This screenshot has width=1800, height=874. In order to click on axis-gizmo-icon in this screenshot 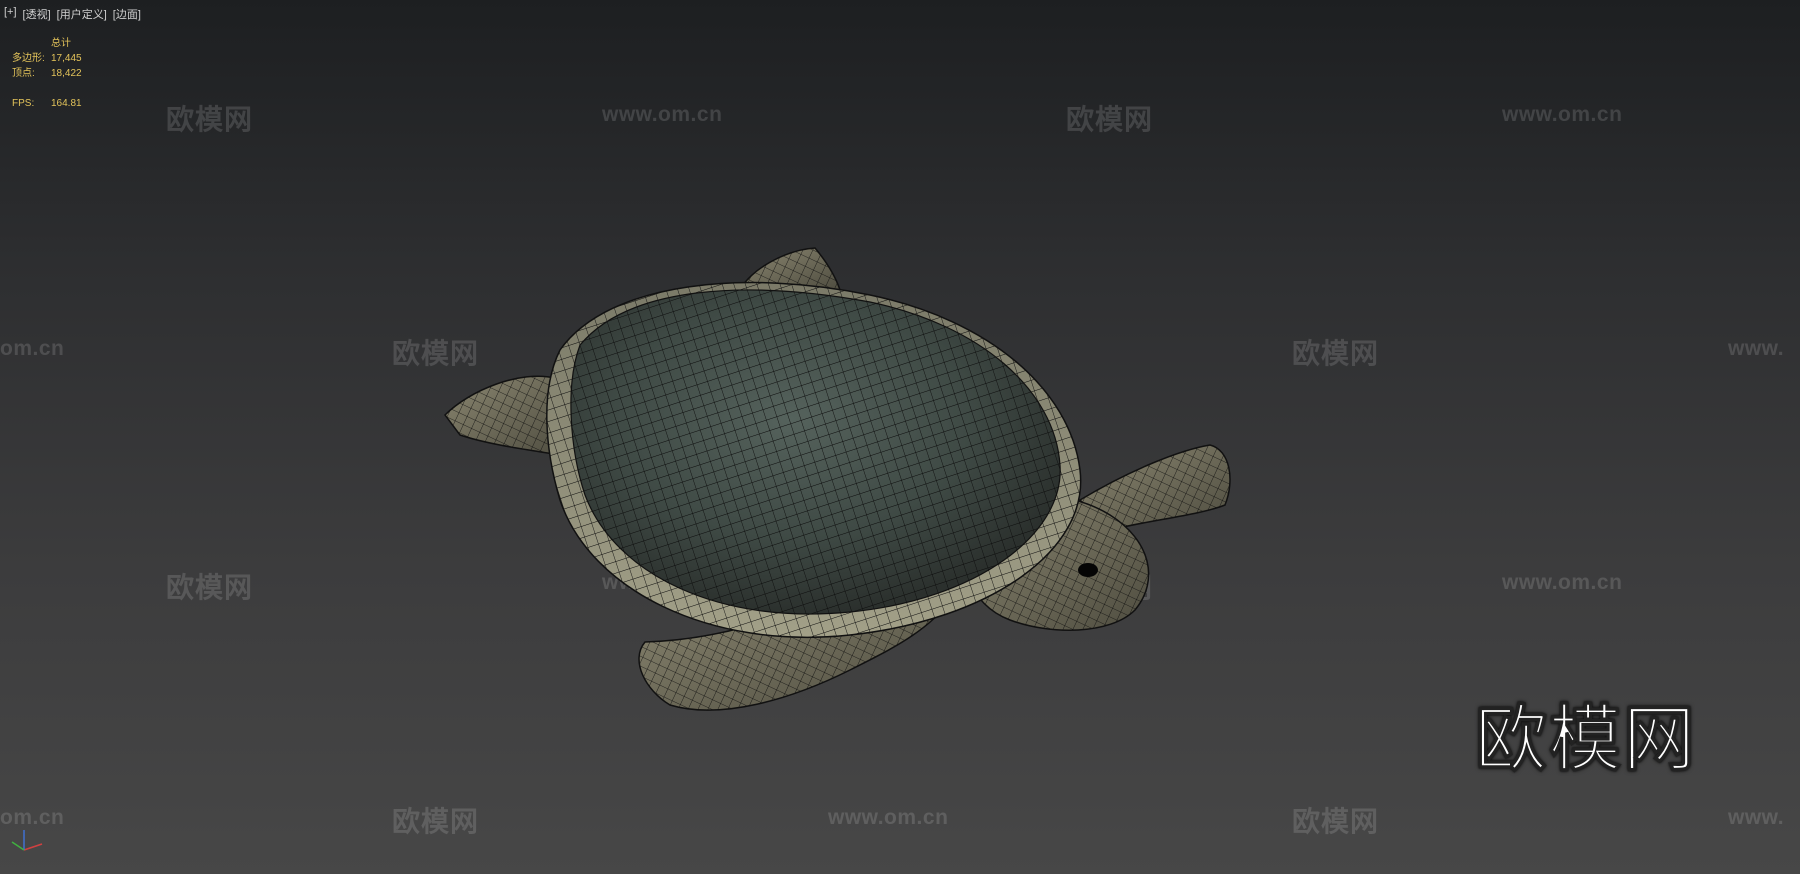, I will do `click(27, 840)`.